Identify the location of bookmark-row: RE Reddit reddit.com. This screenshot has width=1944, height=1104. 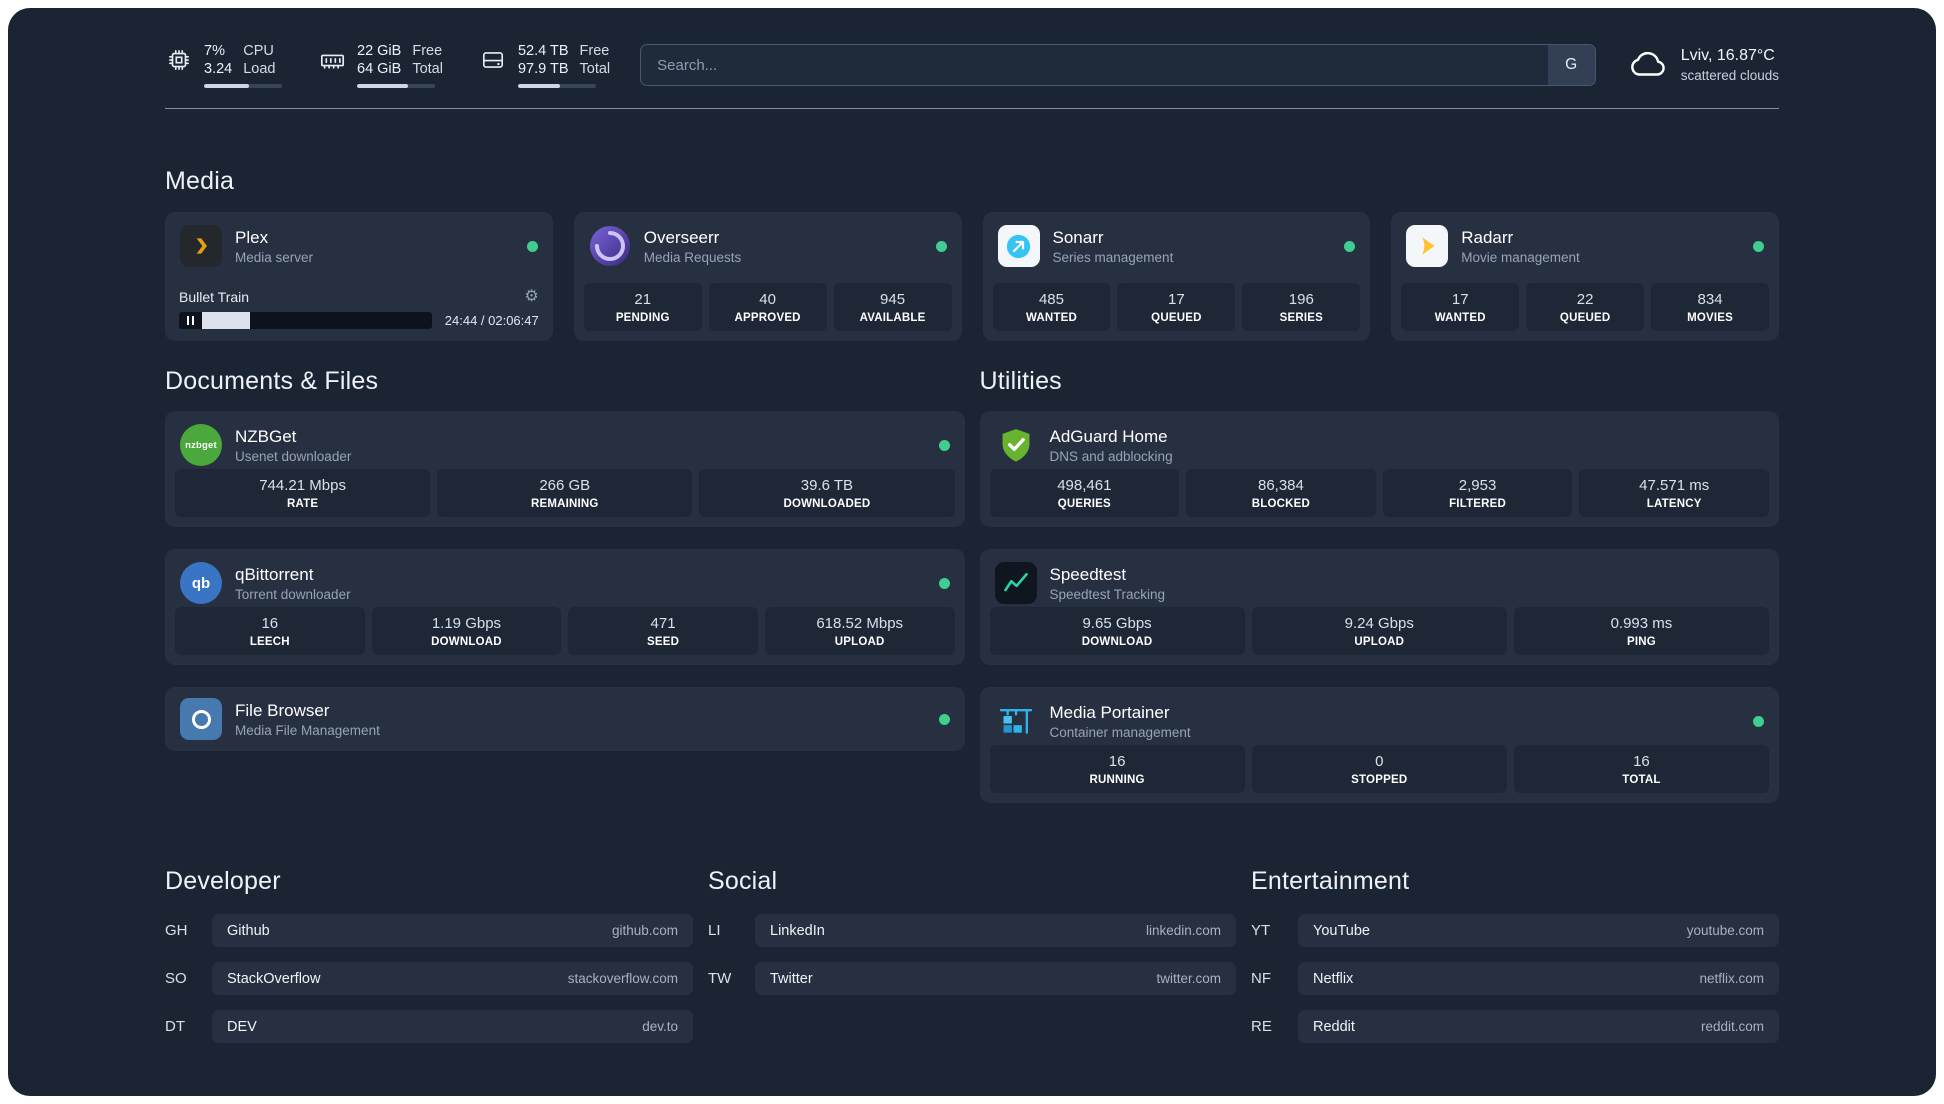
(1515, 1026).